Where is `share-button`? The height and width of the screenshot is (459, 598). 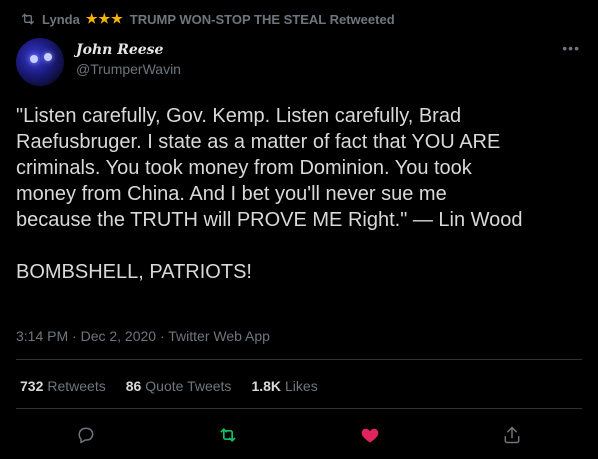
share-button is located at coordinates (512, 435).